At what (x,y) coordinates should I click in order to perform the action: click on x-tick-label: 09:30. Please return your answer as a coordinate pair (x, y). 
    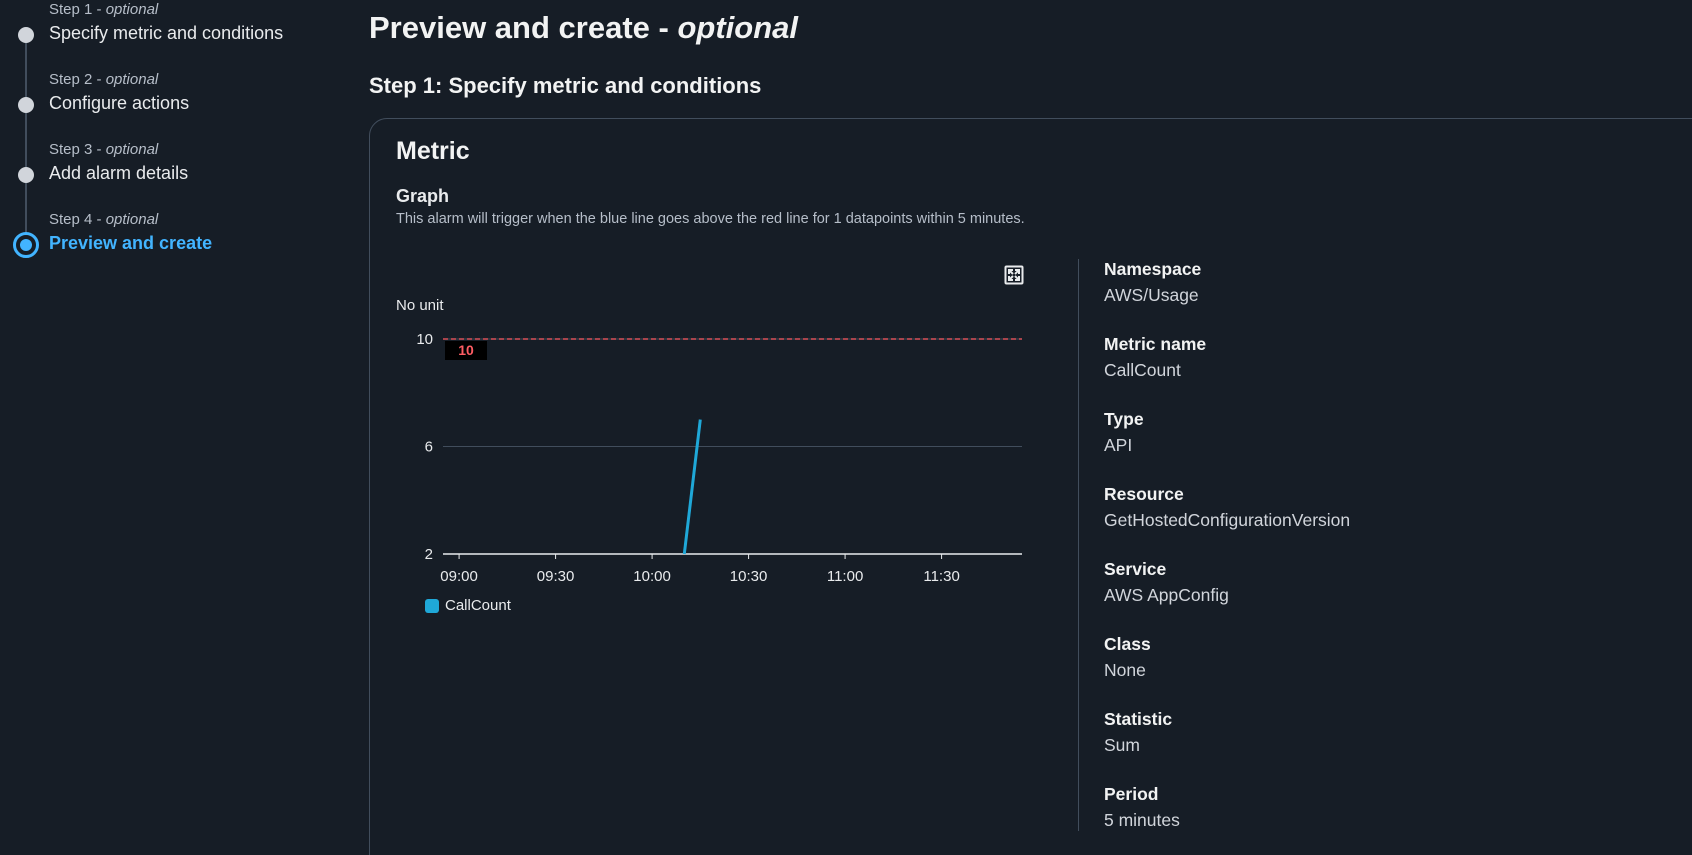
    Looking at the image, I should click on (556, 576).